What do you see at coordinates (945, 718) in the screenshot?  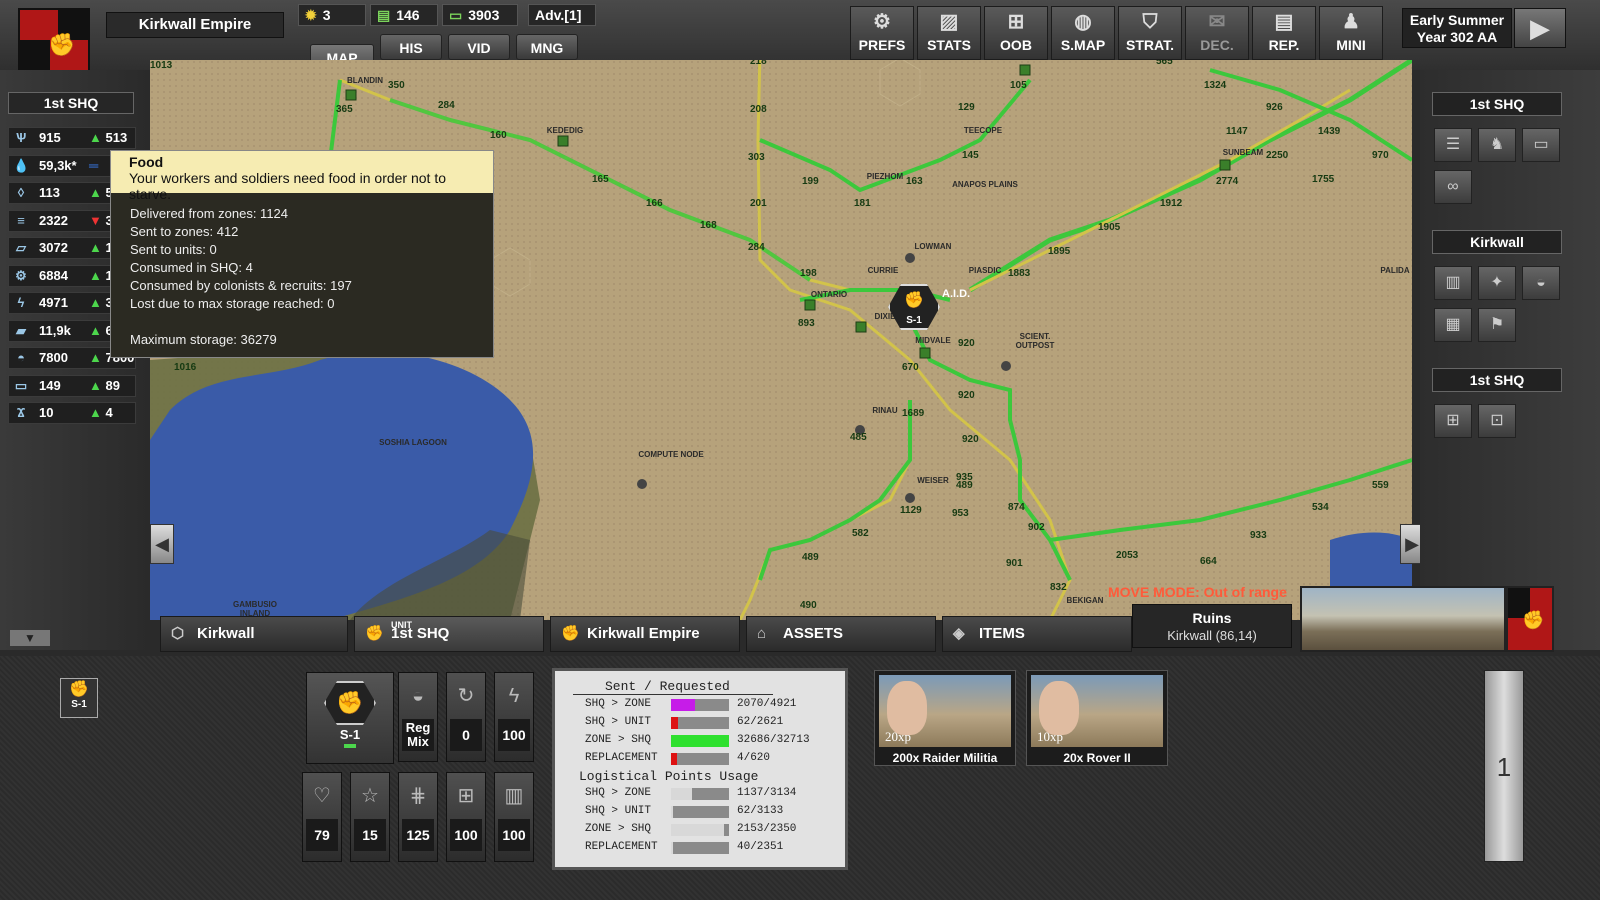 I see `unit-card: 20xp 200x Raider Militia` at bounding box center [945, 718].